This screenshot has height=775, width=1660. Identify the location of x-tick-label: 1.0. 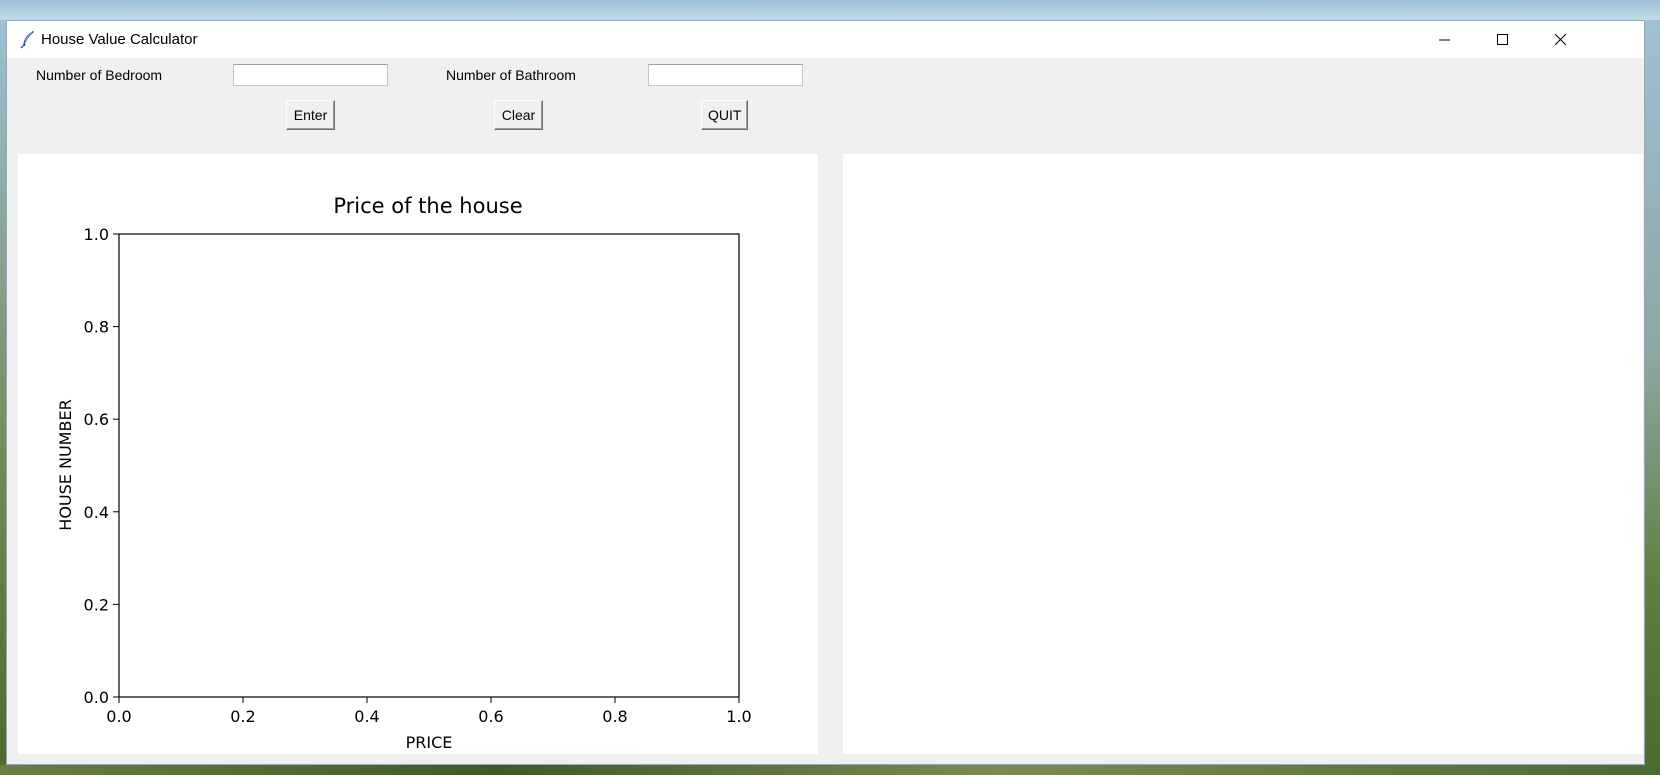
(738, 716).